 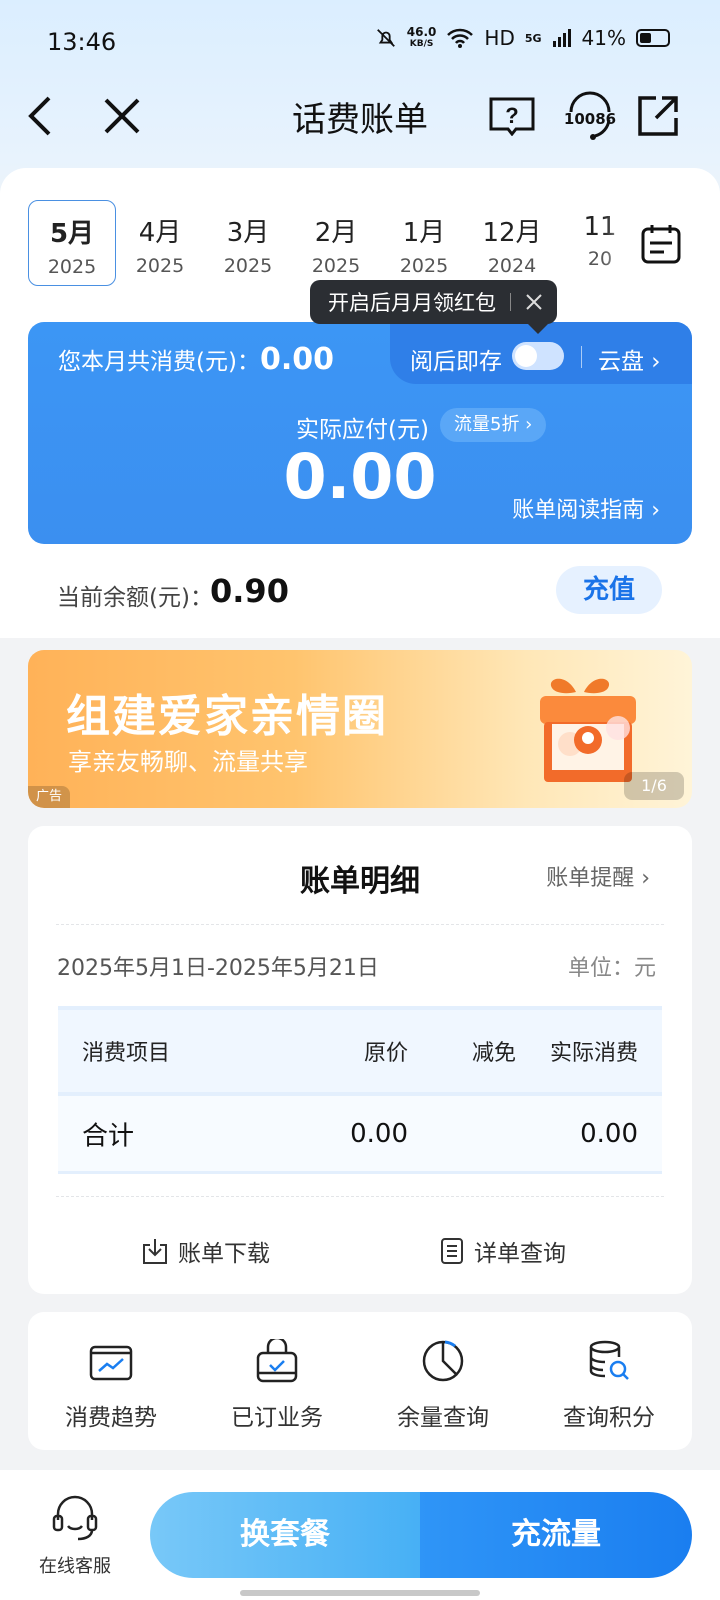 I want to click on bill-period: 2025年5月1日-2025年5月21日, so click(x=218, y=968).